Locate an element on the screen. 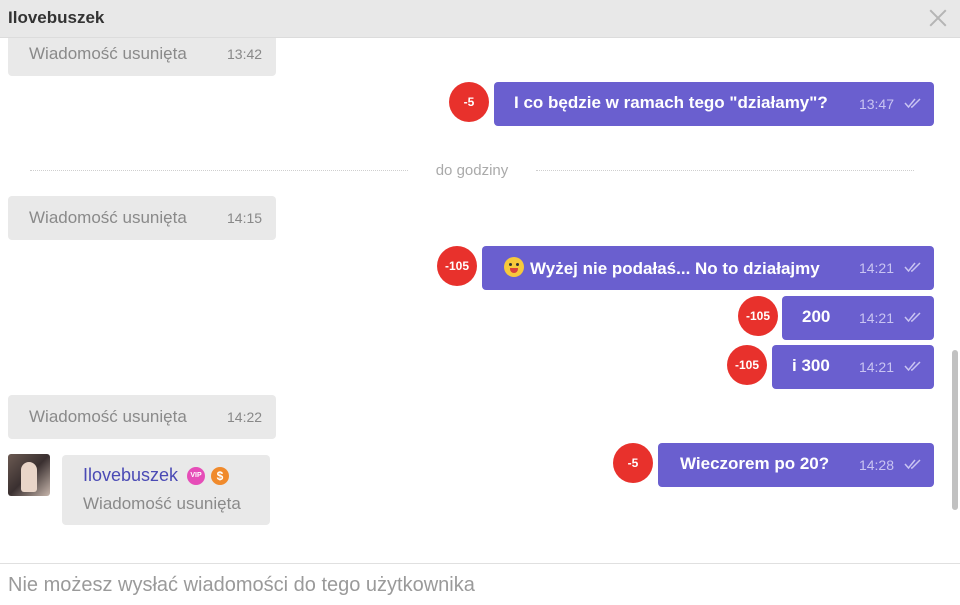 The image size is (960, 605). sender-name: Ilovebuszek is located at coordinates (130, 475).